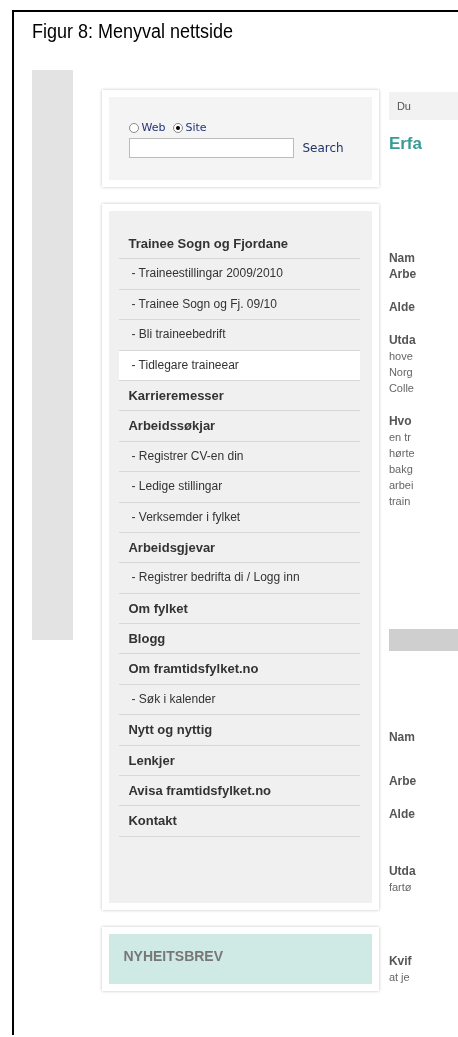  I want to click on field-label: Kvif, so click(400, 961).